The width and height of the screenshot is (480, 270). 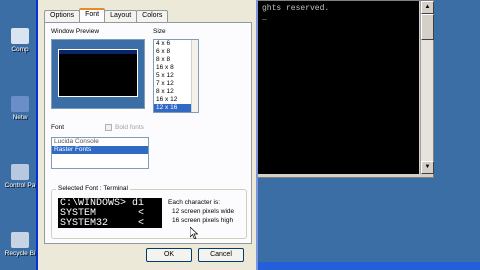 I want to click on mouse-pointer-icon, so click(x=194, y=233).